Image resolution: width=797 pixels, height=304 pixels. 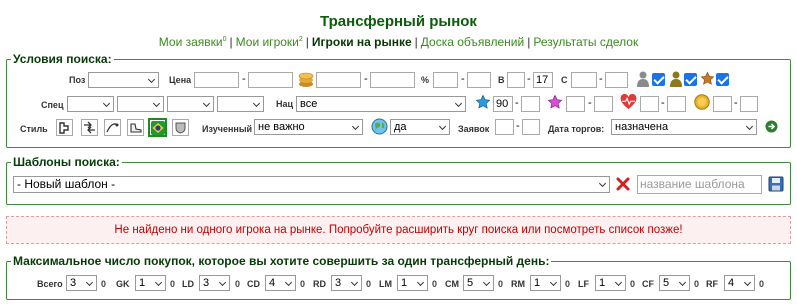 What do you see at coordinates (385, 284) in the screenshot?
I see `purchase-lm-label: LM` at bounding box center [385, 284].